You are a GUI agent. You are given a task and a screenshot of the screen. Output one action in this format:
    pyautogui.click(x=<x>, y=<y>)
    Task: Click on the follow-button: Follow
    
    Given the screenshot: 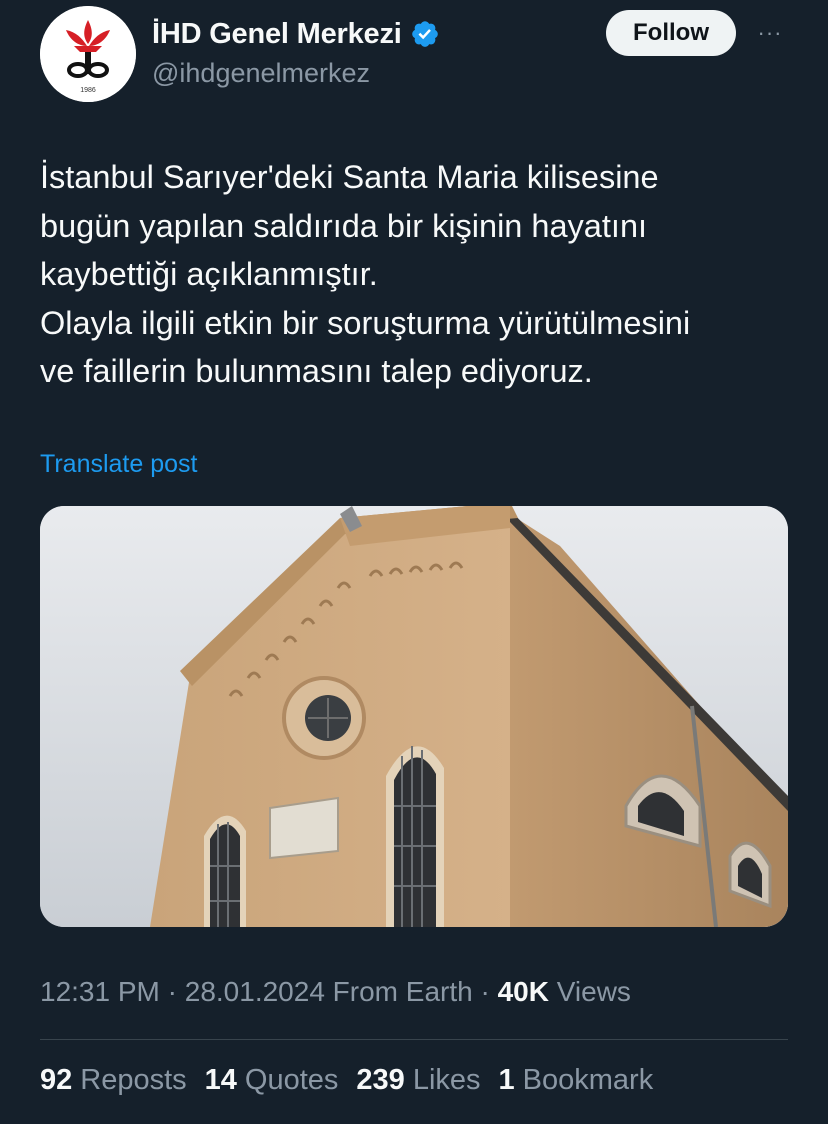 What is the action you would take?
    pyautogui.click(x=671, y=33)
    